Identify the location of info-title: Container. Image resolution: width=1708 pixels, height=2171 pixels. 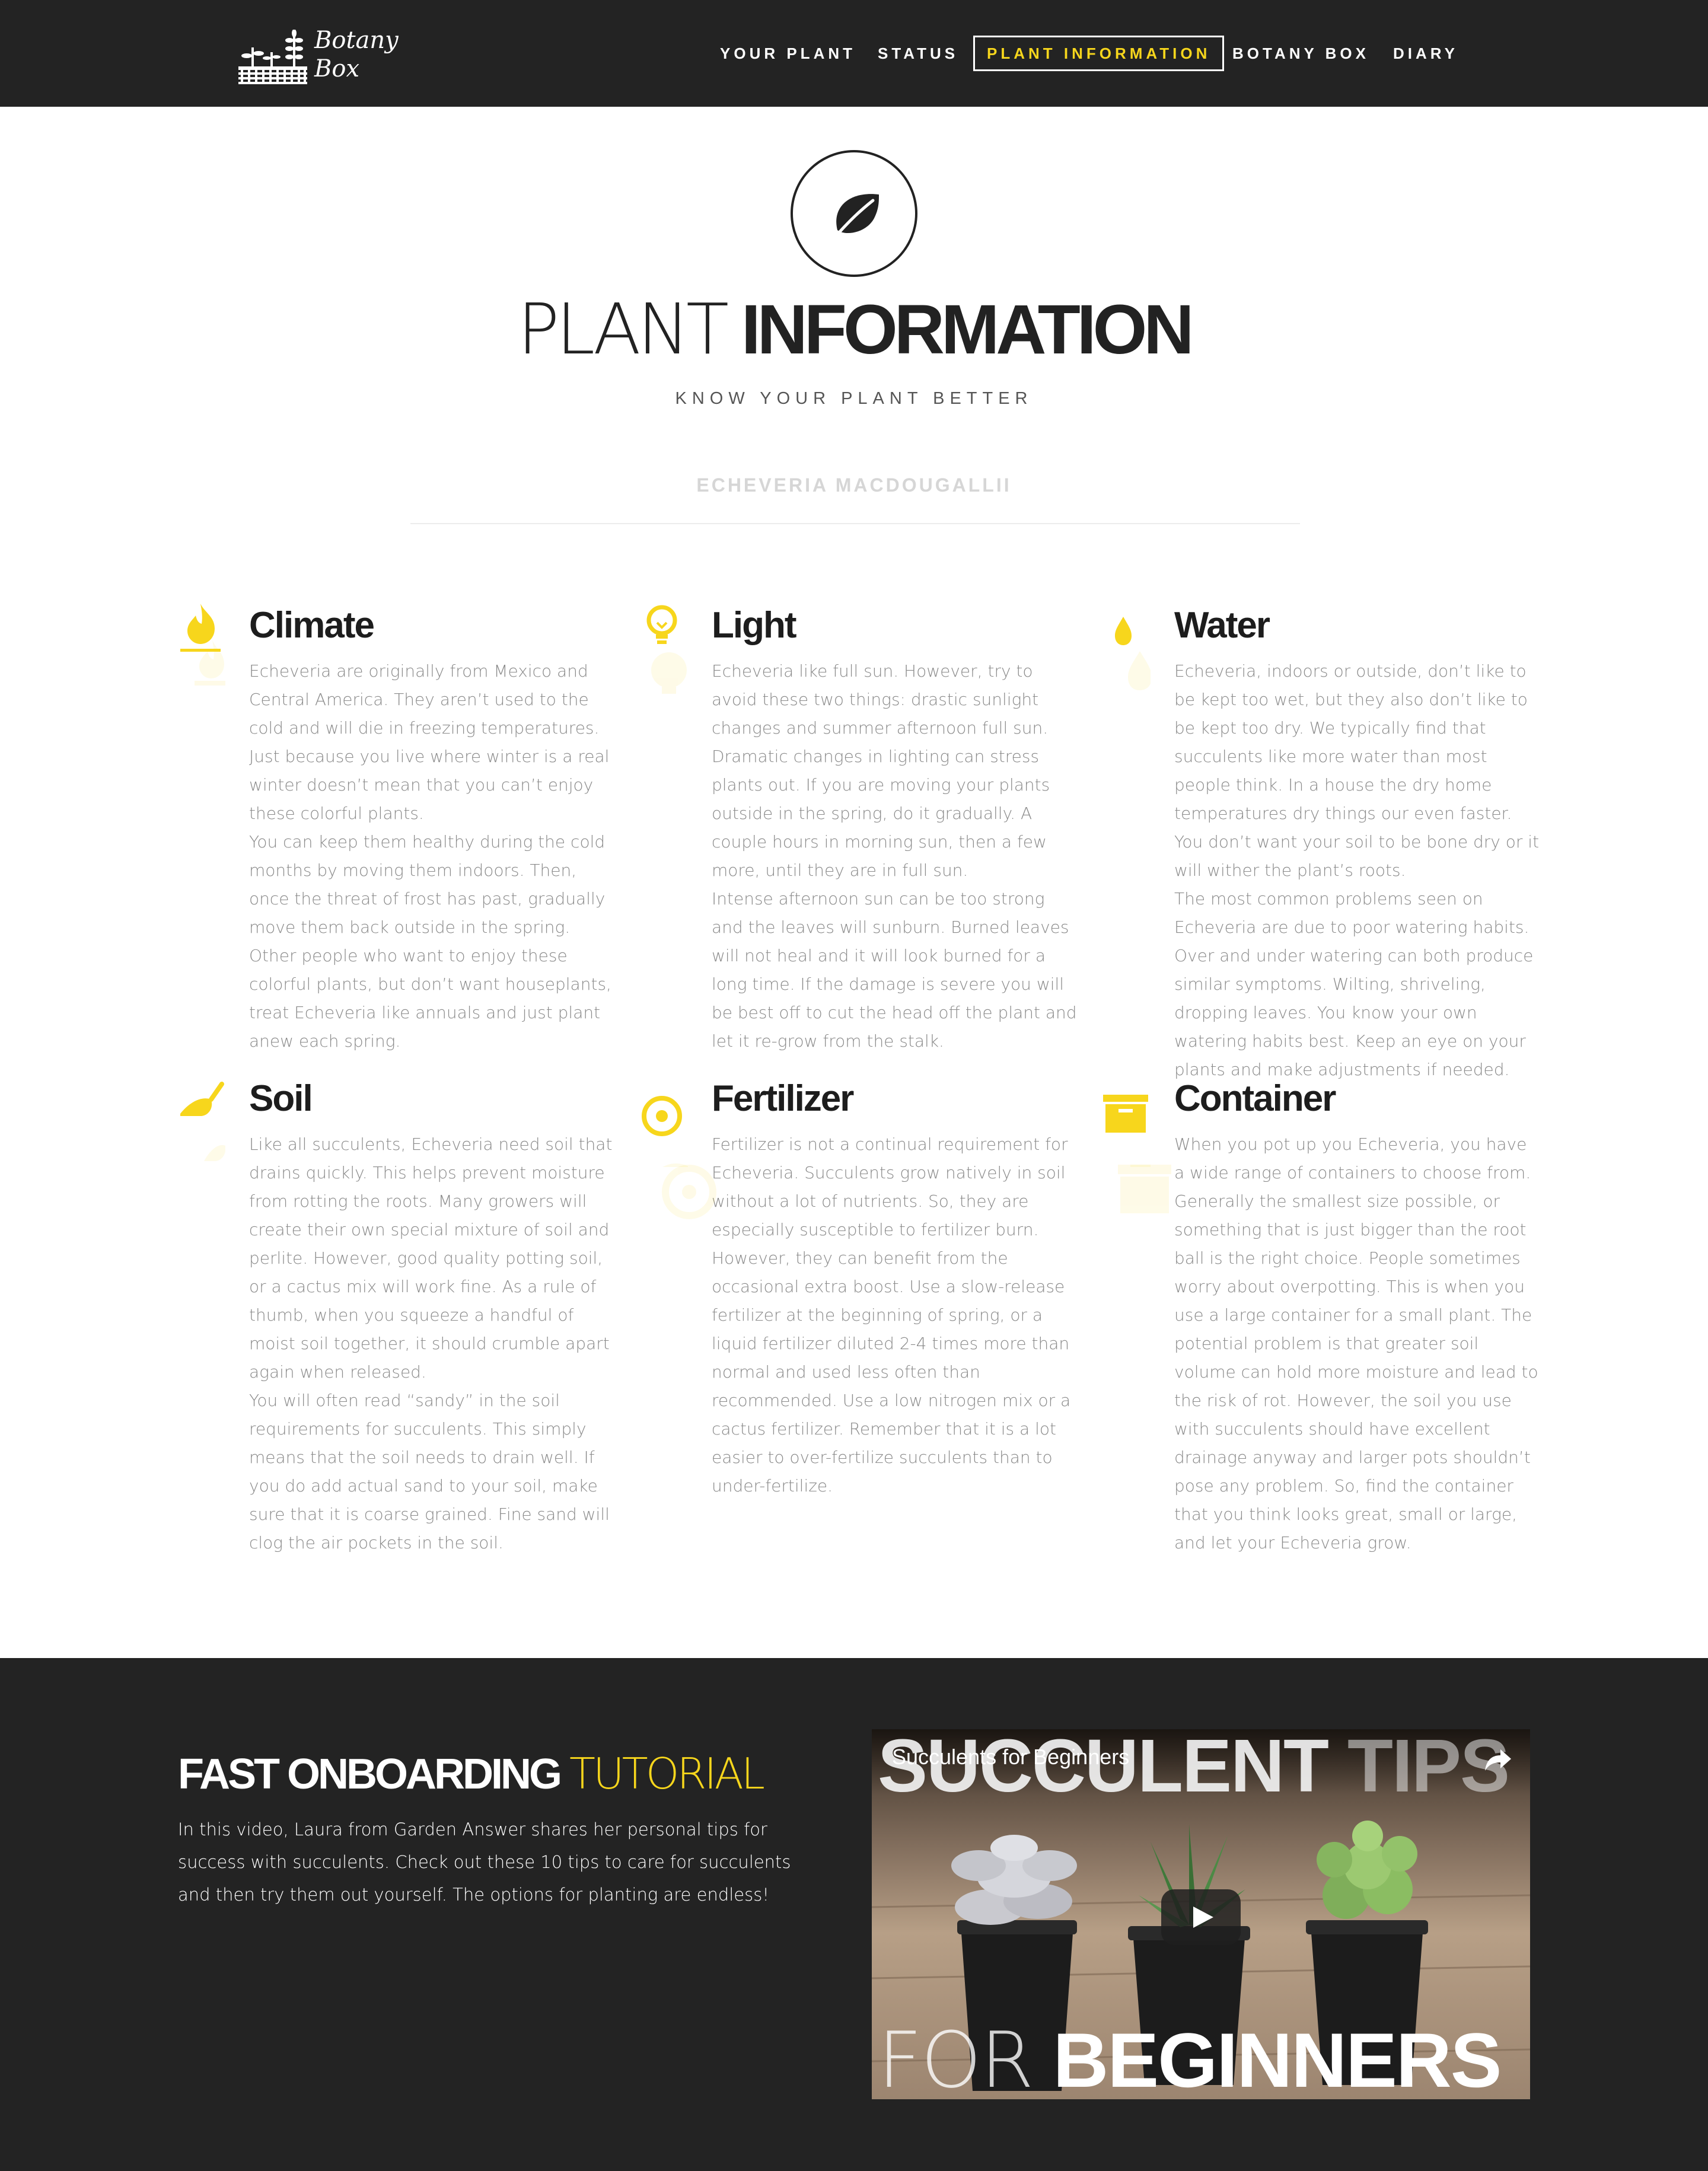
(1255, 1098).